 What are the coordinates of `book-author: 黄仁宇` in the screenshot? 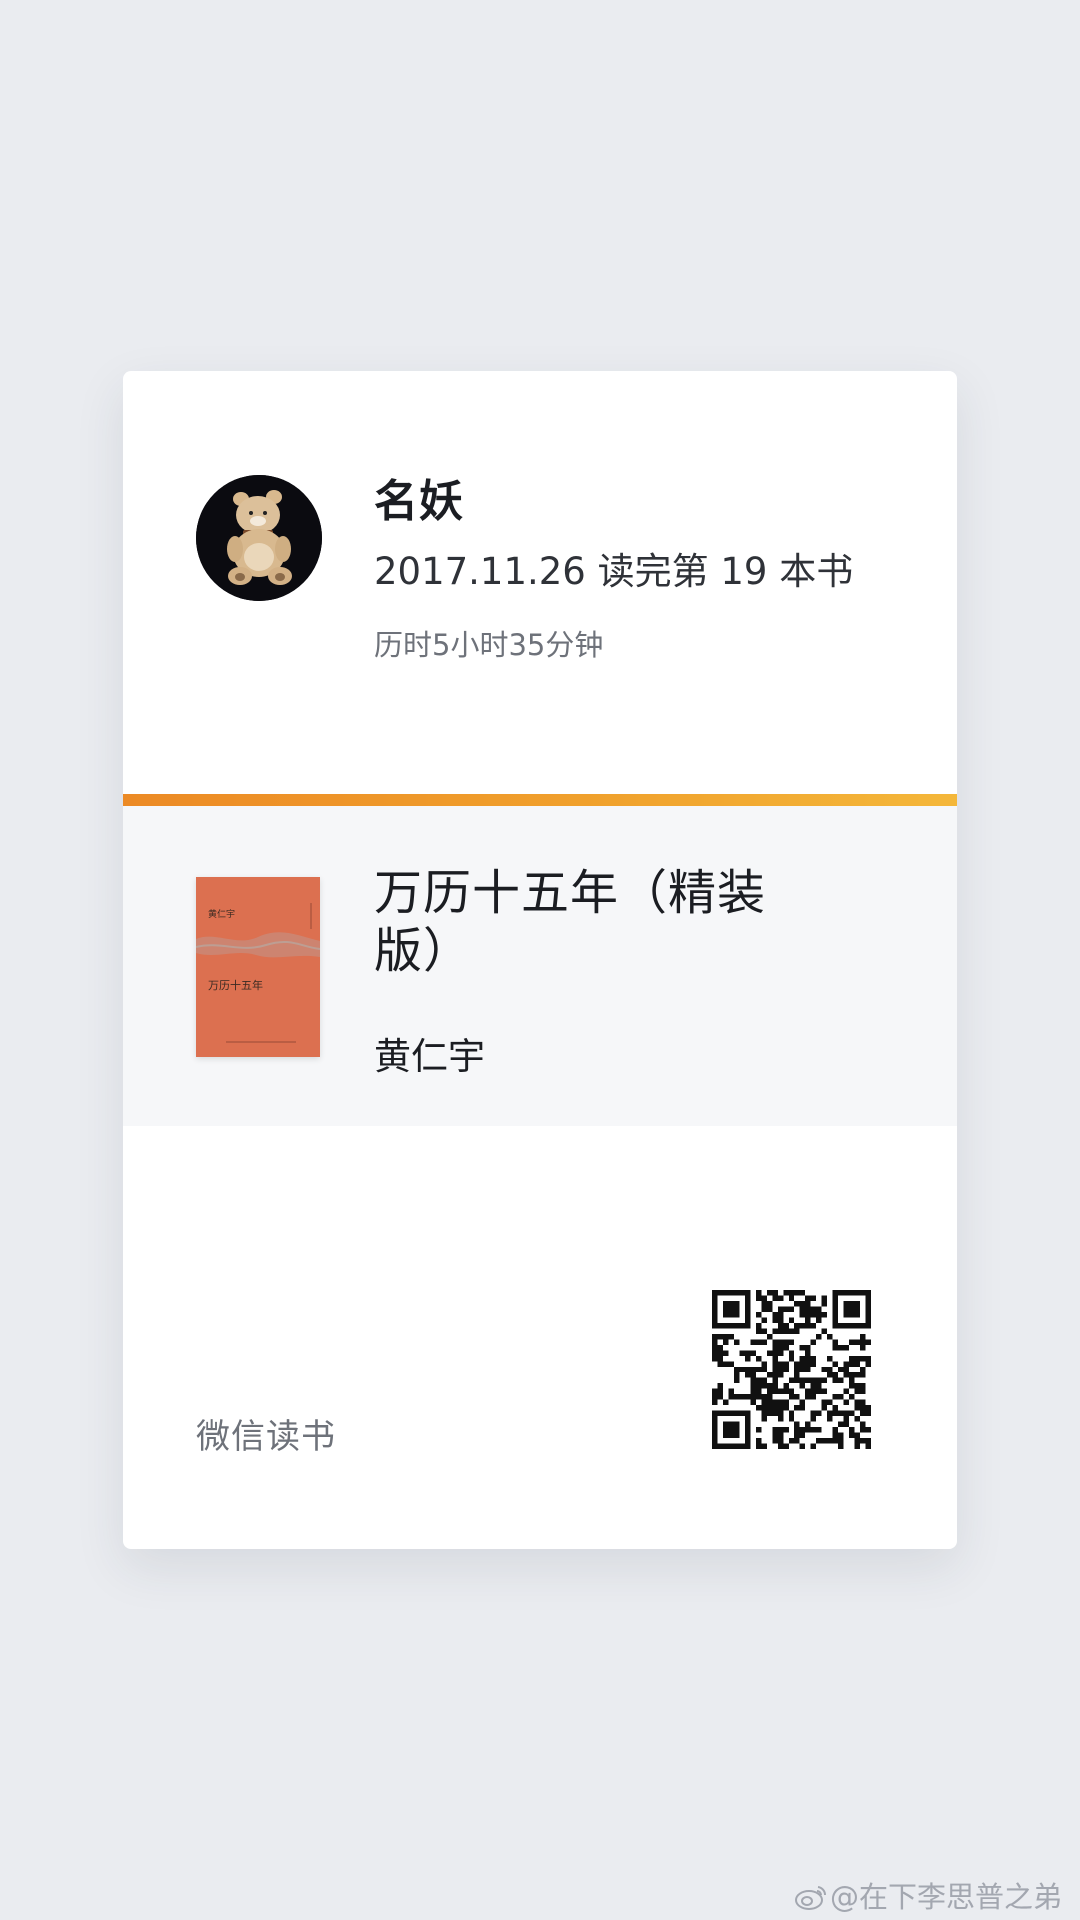 It's located at (429, 1056).